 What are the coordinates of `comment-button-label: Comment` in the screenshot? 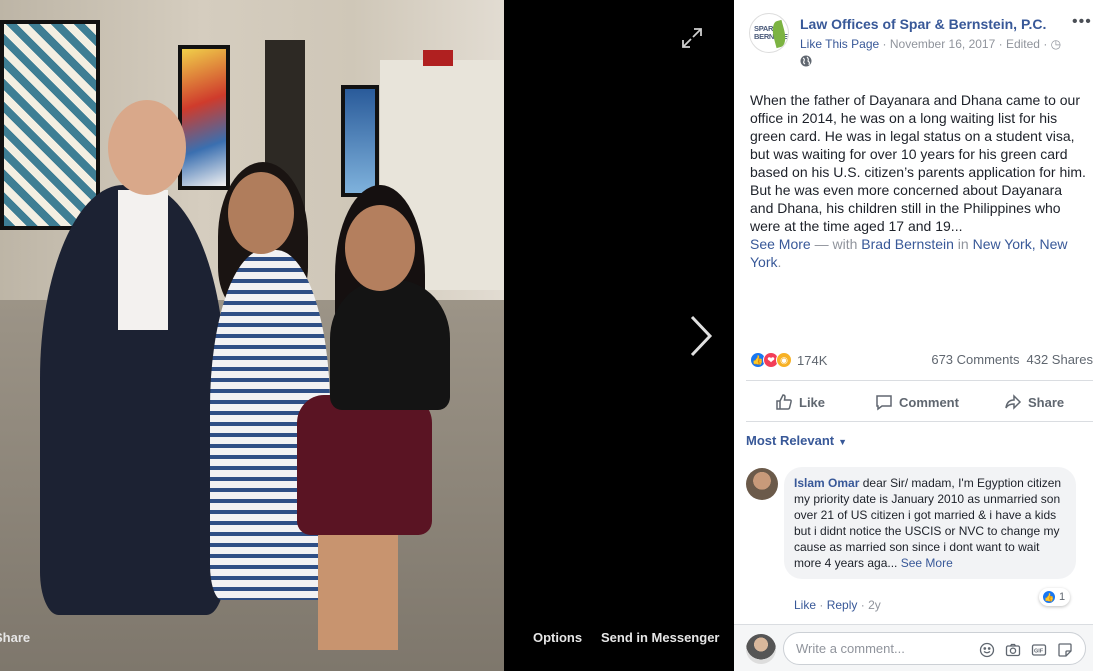 It's located at (929, 402).